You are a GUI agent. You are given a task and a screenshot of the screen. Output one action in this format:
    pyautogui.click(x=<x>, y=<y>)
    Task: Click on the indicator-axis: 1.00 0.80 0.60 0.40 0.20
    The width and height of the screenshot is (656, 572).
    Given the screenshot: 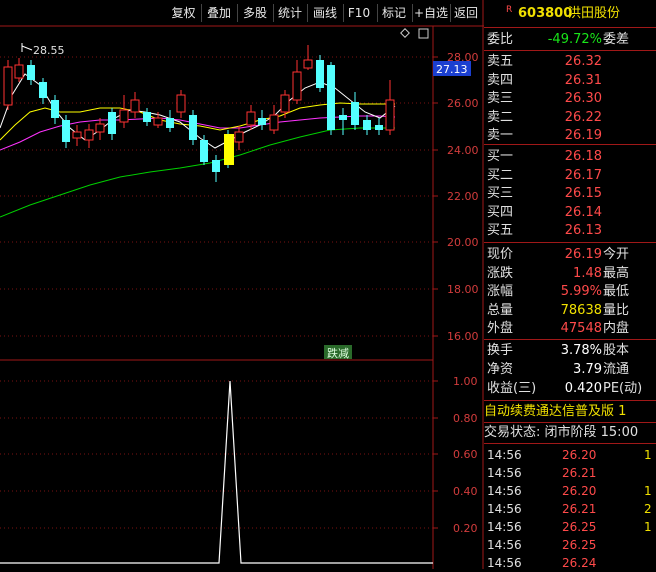 What is the action you would take?
    pyautogui.click(x=455, y=455)
    